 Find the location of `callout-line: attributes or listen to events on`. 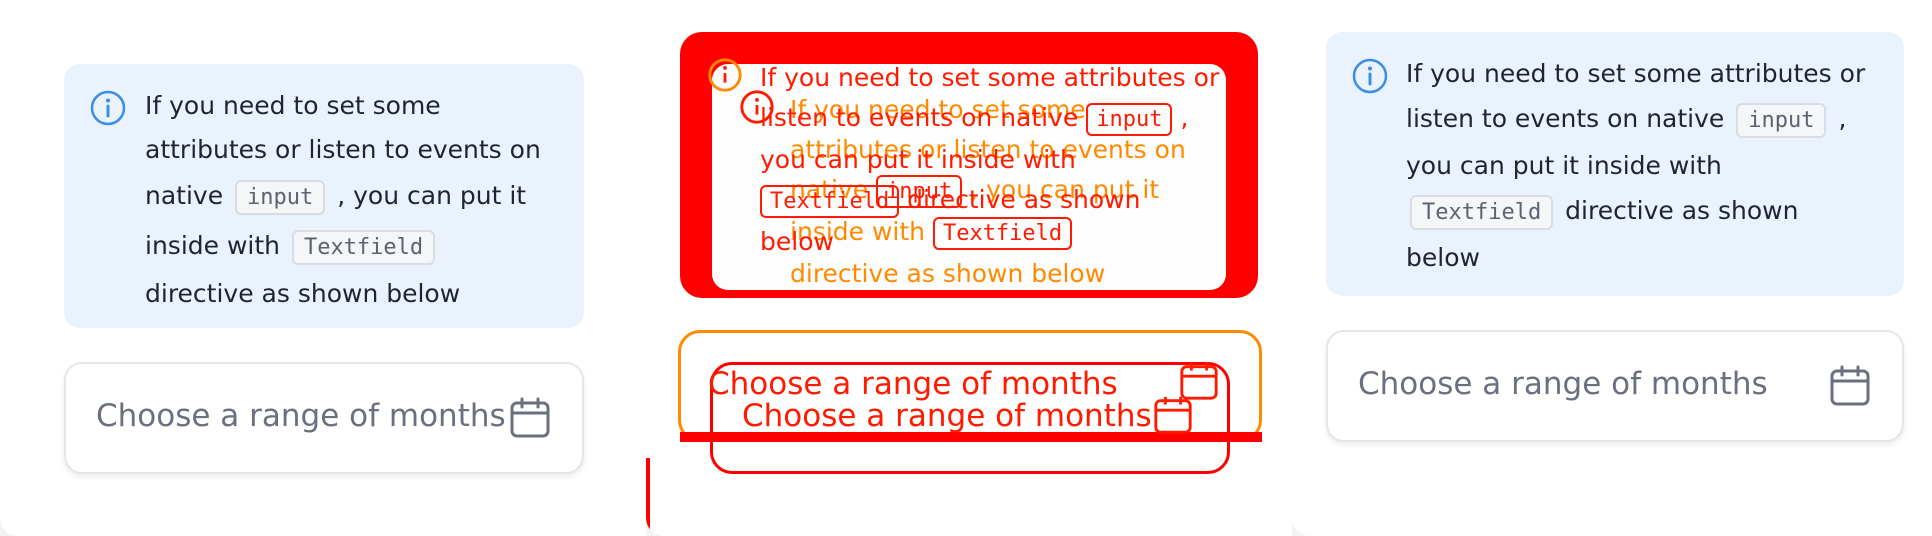

callout-line: attributes or listen to events on is located at coordinates (343, 149).